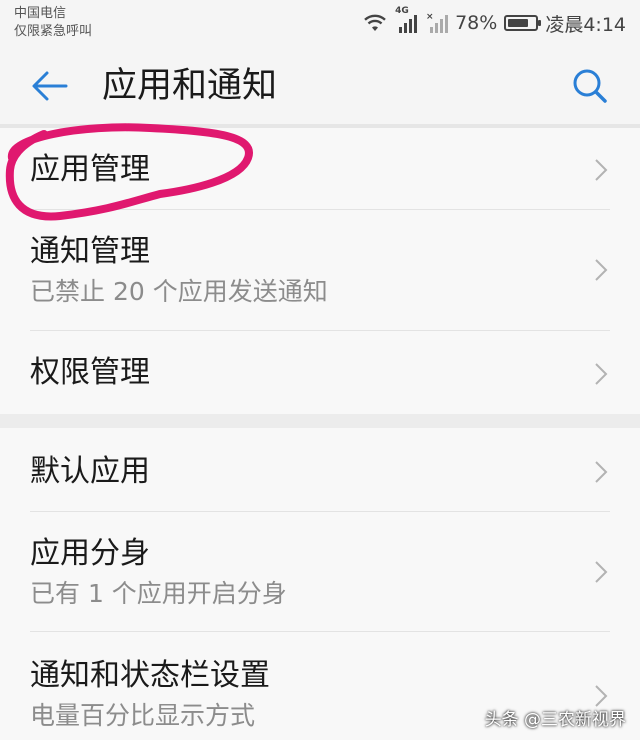 This screenshot has height=740, width=640. I want to click on network-type-label: 4G, so click(402, 11).